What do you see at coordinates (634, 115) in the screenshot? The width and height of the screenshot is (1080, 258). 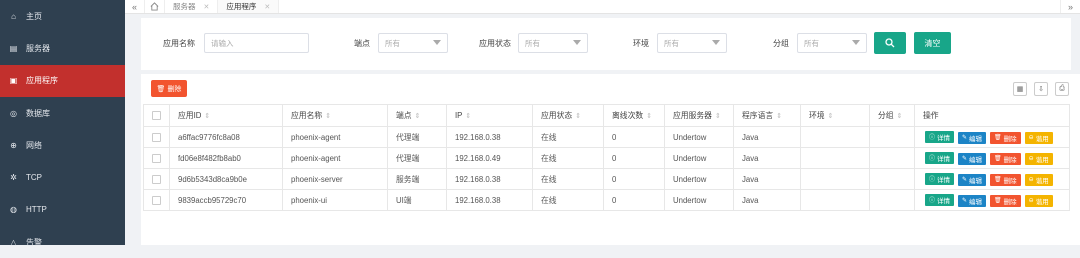 I see `col-offline-count: 离线次数 ⇕` at bounding box center [634, 115].